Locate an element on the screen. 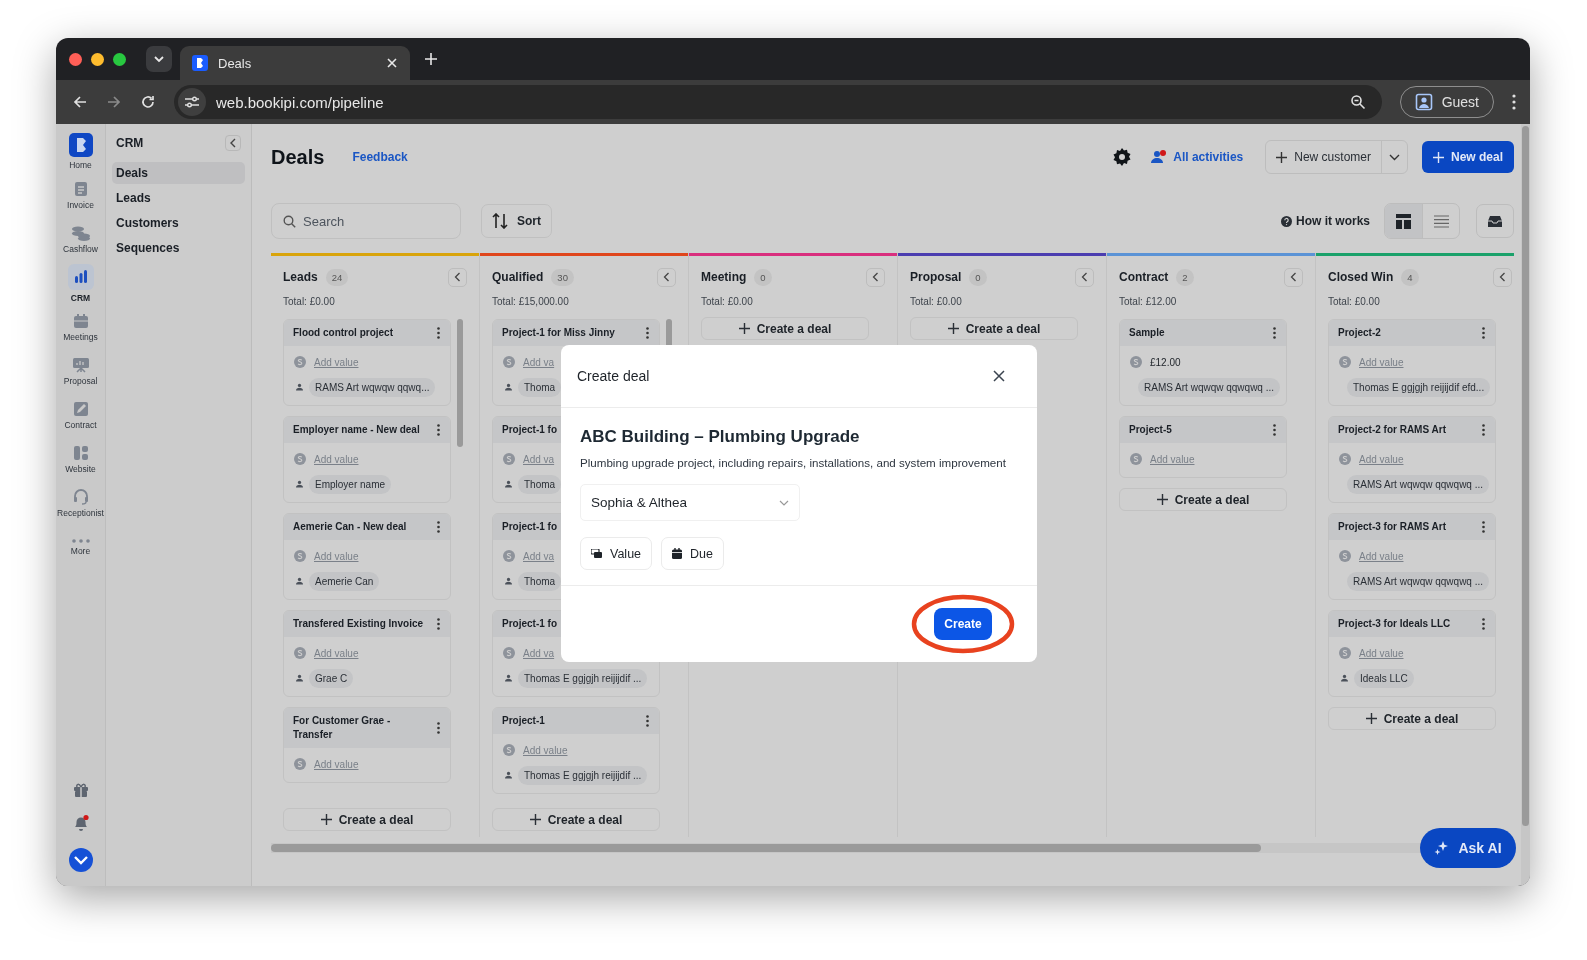  deal-title: For Customer Grae - Transfer is located at coordinates (342, 728).